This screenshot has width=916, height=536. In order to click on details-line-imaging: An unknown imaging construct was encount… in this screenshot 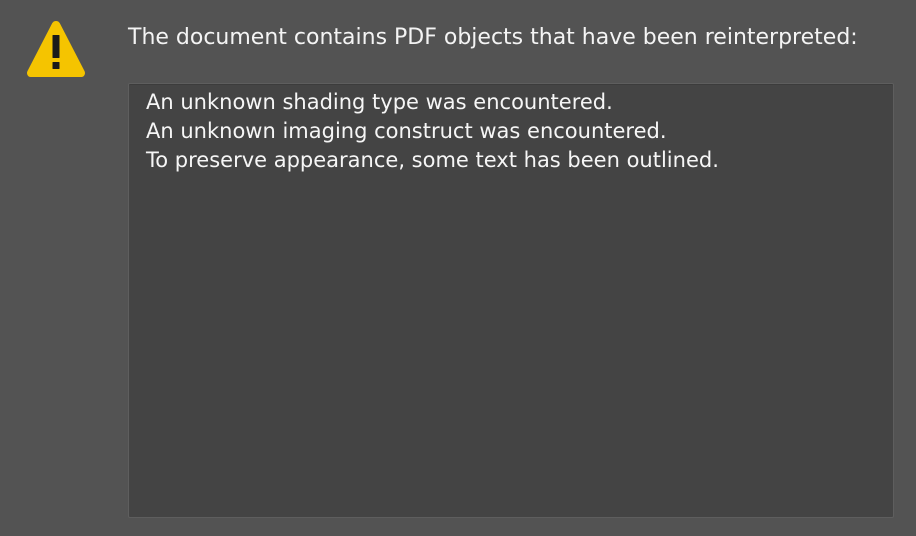, I will do `click(406, 131)`.